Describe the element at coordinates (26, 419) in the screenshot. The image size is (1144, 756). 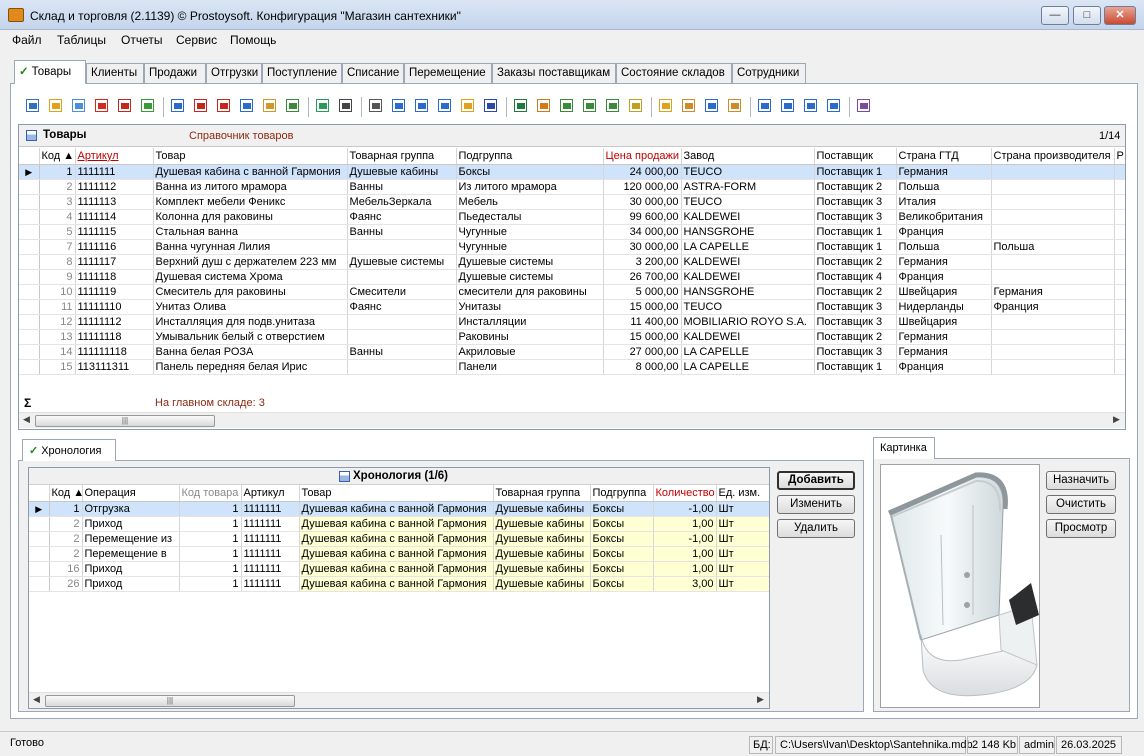
I see `scroll-left-icon: ◀` at that location.